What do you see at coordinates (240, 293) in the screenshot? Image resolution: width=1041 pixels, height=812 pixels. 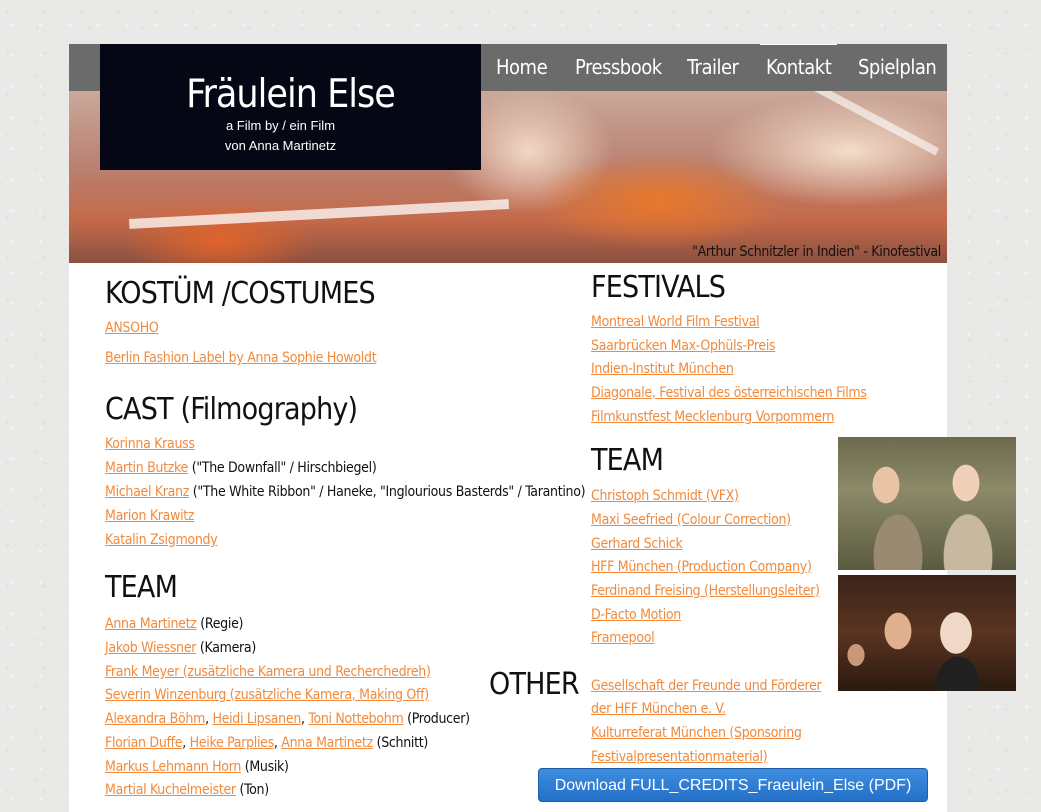 I see `costumes-heading: KOSTÜM /COSTUMES` at bounding box center [240, 293].